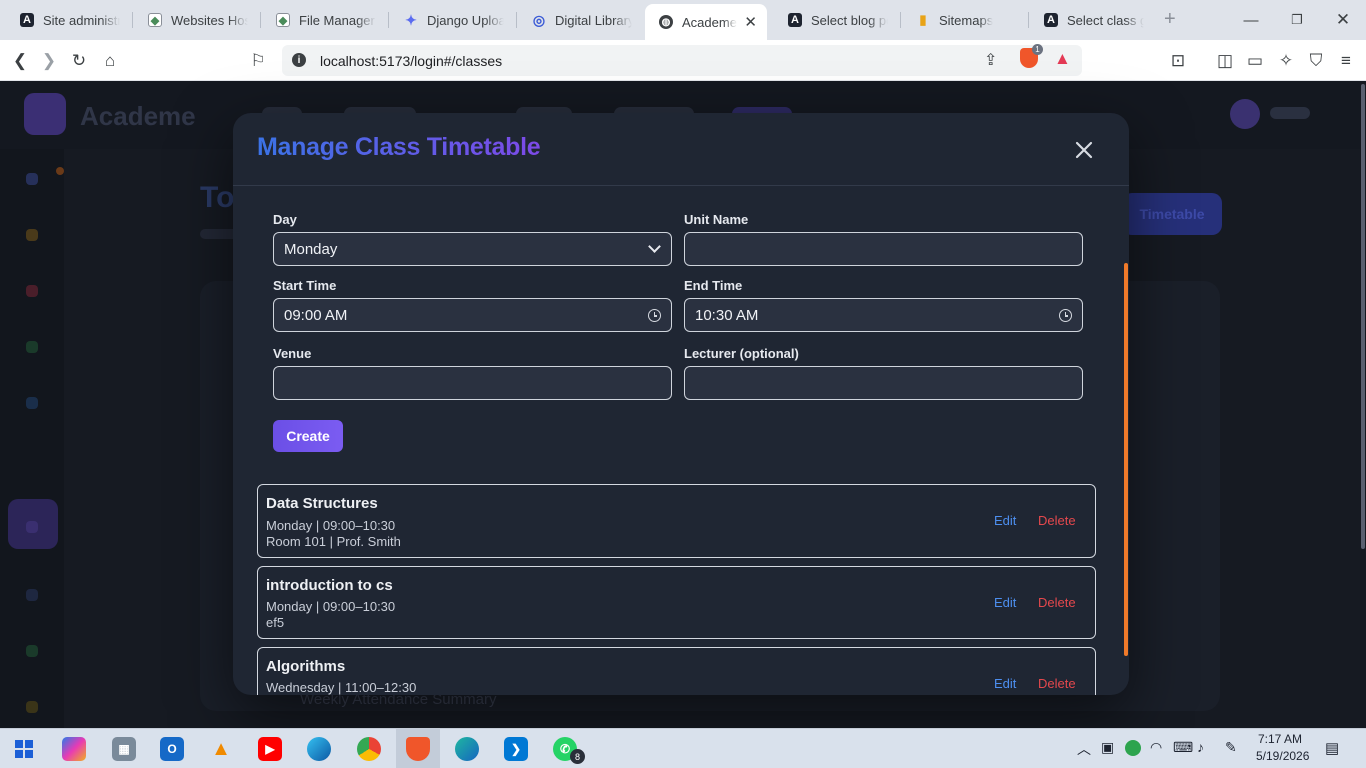  Describe the element at coordinates (1282, 756) in the screenshot. I see `clock-date: 5/19/2026` at that location.